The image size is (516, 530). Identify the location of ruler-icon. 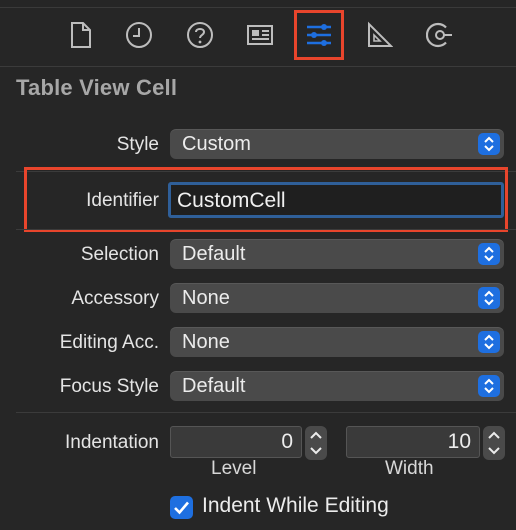
(380, 34).